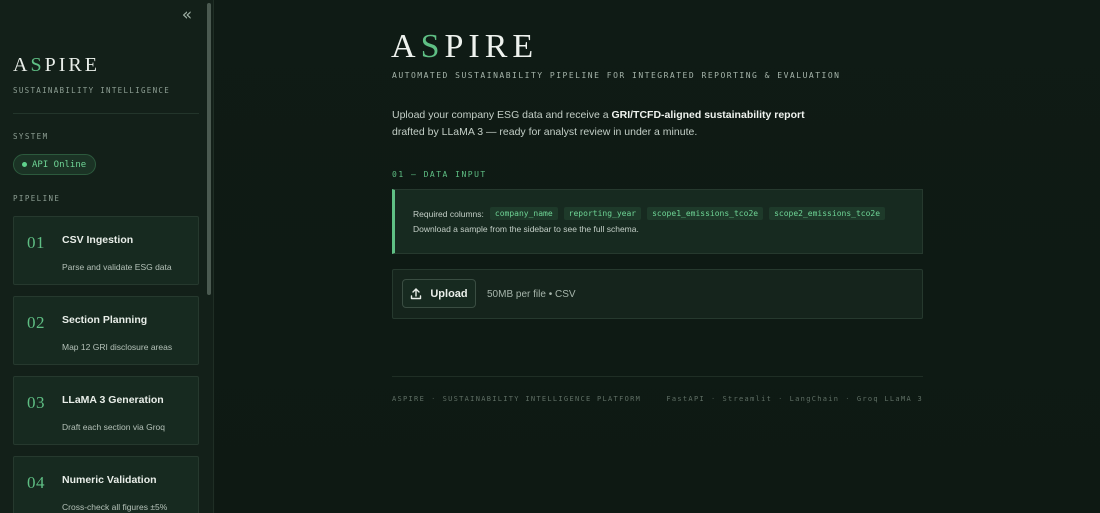 The image size is (1100, 513). I want to click on sidebar-scrollbar, so click(209, 149).